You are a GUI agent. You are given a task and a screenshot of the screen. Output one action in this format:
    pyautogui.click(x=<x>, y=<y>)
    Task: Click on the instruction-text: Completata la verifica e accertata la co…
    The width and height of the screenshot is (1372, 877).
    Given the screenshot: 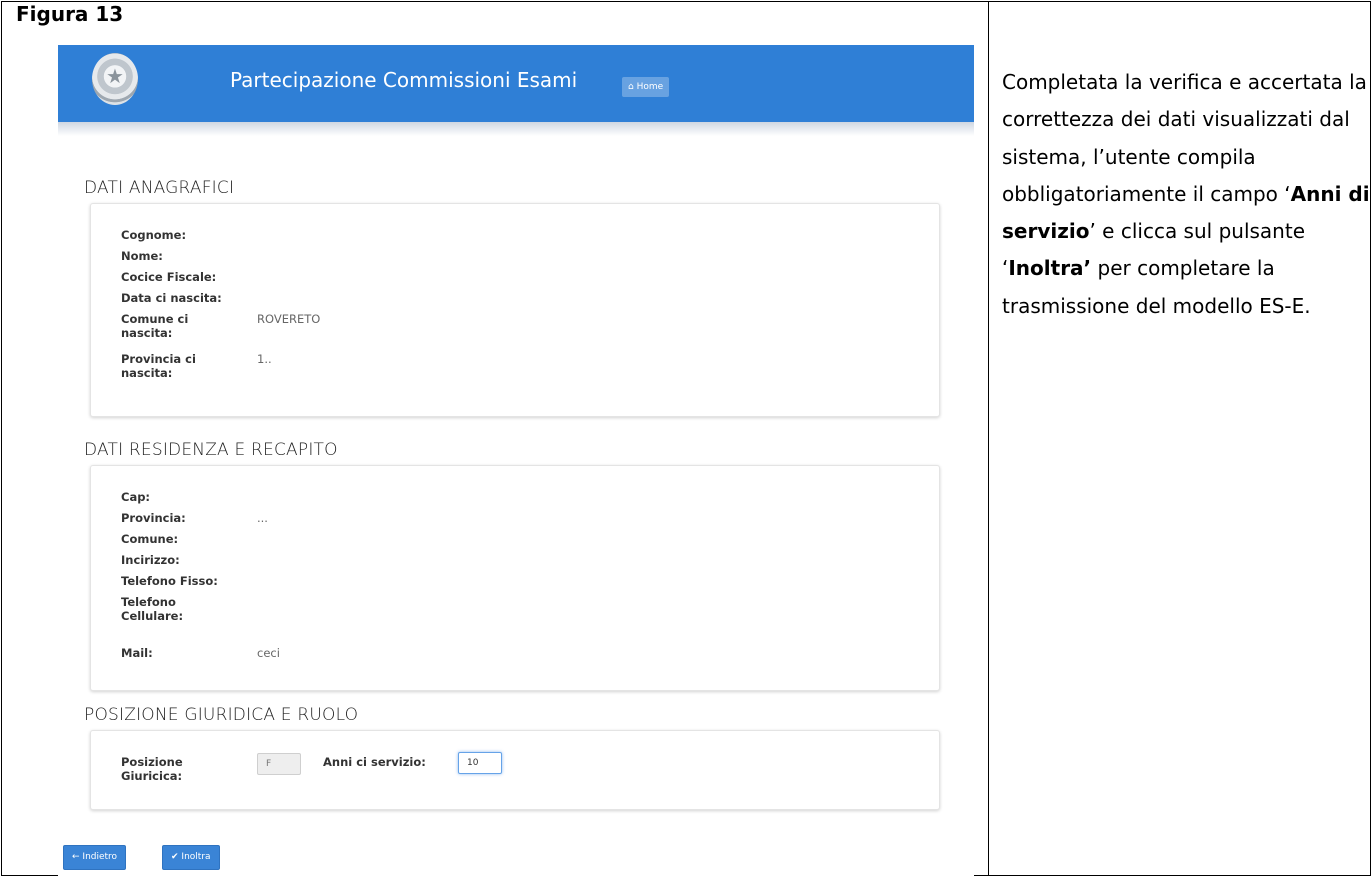 What is the action you would take?
    pyautogui.click(x=1187, y=194)
    